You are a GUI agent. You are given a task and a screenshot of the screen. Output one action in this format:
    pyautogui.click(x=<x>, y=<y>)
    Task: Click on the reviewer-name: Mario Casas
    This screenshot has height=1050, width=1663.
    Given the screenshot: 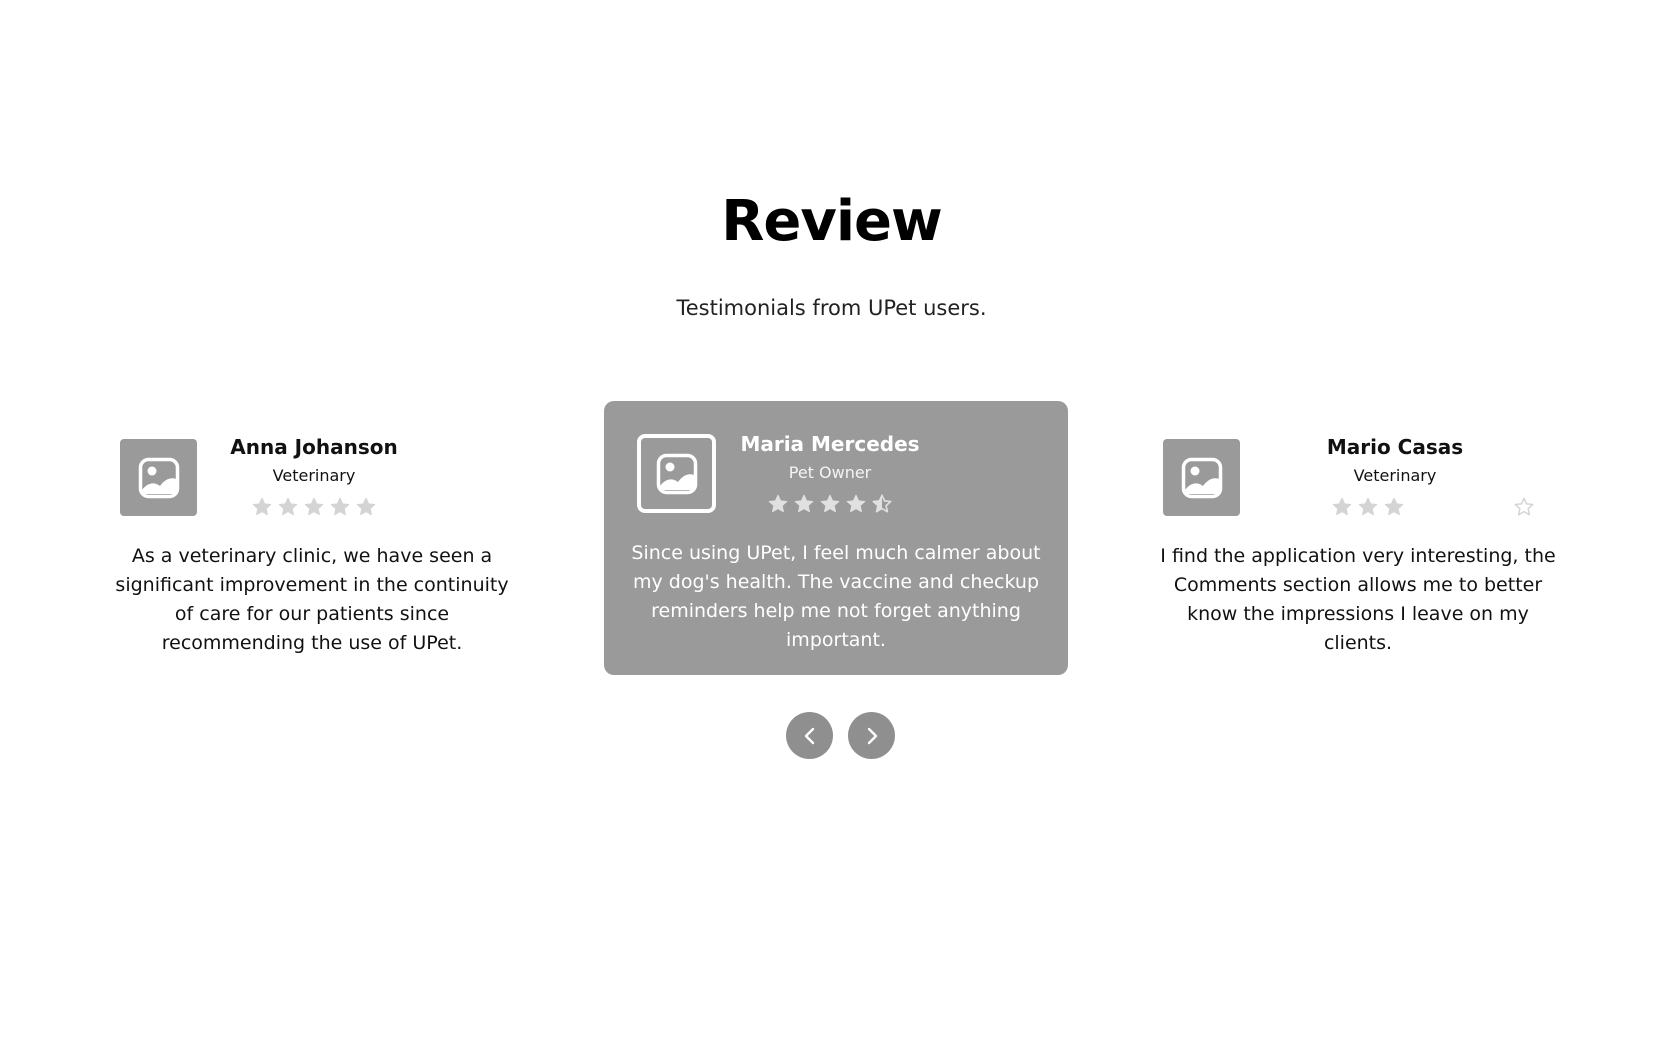 What is the action you would take?
    pyautogui.click(x=1395, y=447)
    